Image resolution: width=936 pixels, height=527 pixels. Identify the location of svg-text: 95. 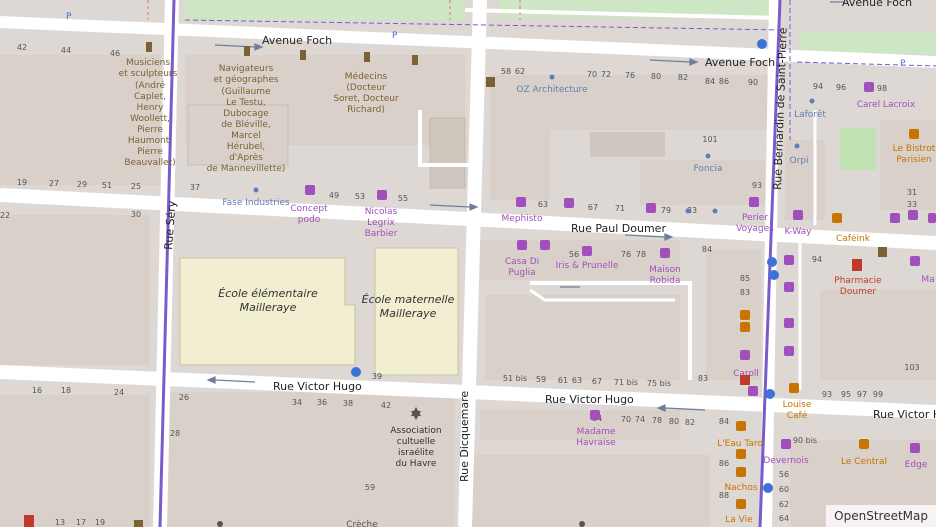
(846, 394).